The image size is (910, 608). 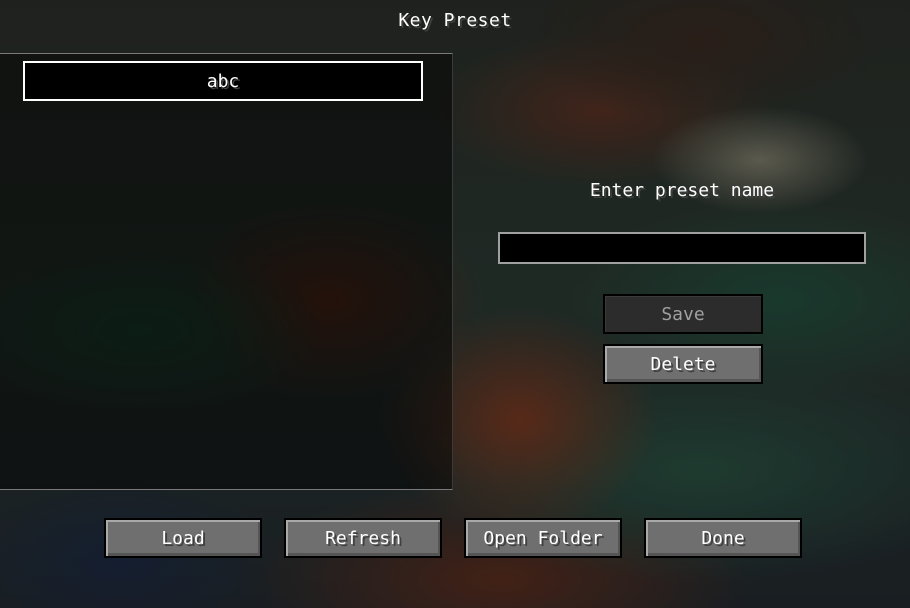 What do you see at coordinates (223, 81) in the screenshot?
I see `preset-list-item-selected: abc` at bounding box center [223, 81].